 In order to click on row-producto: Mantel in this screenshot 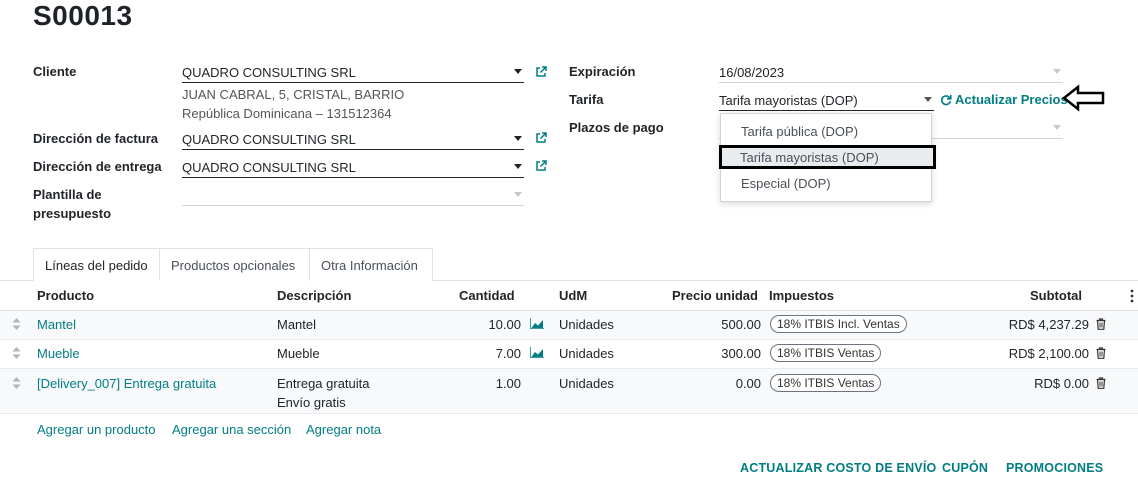, I will do `click(56, 324)`.